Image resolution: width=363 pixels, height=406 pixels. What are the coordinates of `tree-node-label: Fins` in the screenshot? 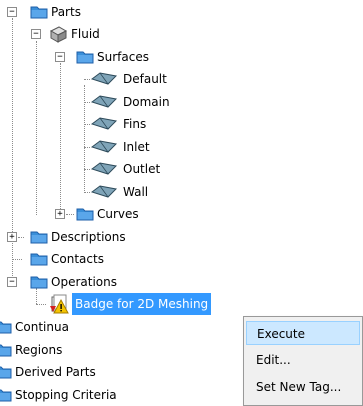 It's located at (135, 124).